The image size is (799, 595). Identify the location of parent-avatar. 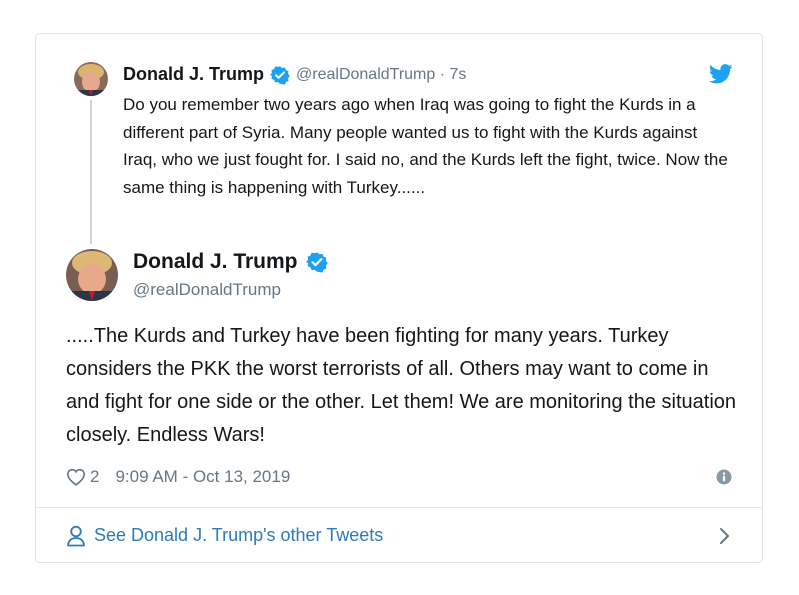
(91, 79).